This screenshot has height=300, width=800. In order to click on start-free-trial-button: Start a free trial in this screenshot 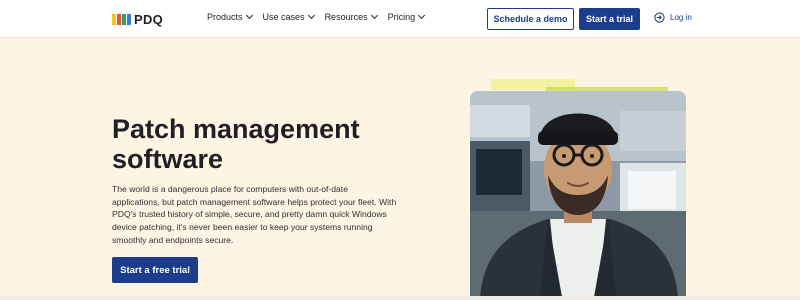, I will do `click(155, 270)`.